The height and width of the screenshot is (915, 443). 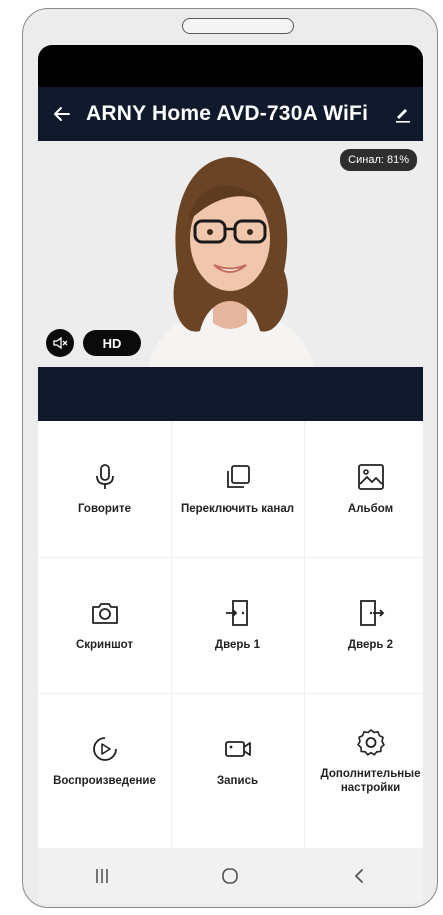 What do you see at coordinates (237, 781) in the screenshot?
I see `action-label: Запись` at bounding box center [237, 781].